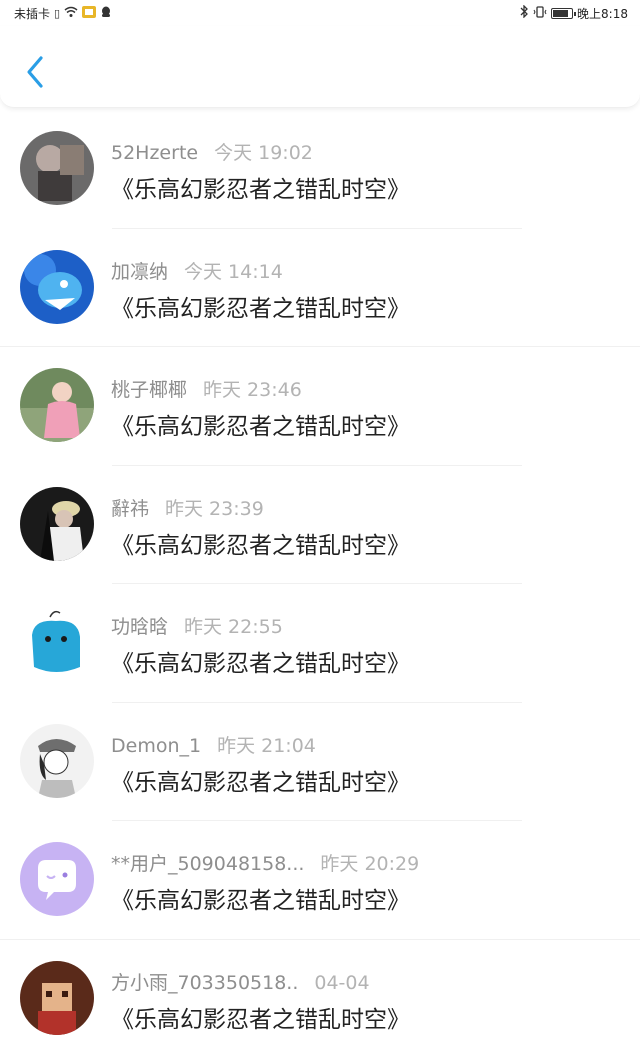 Image resolution: width=640 pixels, height=1058 pixels. Describe the element at coordinates (154, 153) in the screenshot. I see `username: 52Hzerte` at that location.